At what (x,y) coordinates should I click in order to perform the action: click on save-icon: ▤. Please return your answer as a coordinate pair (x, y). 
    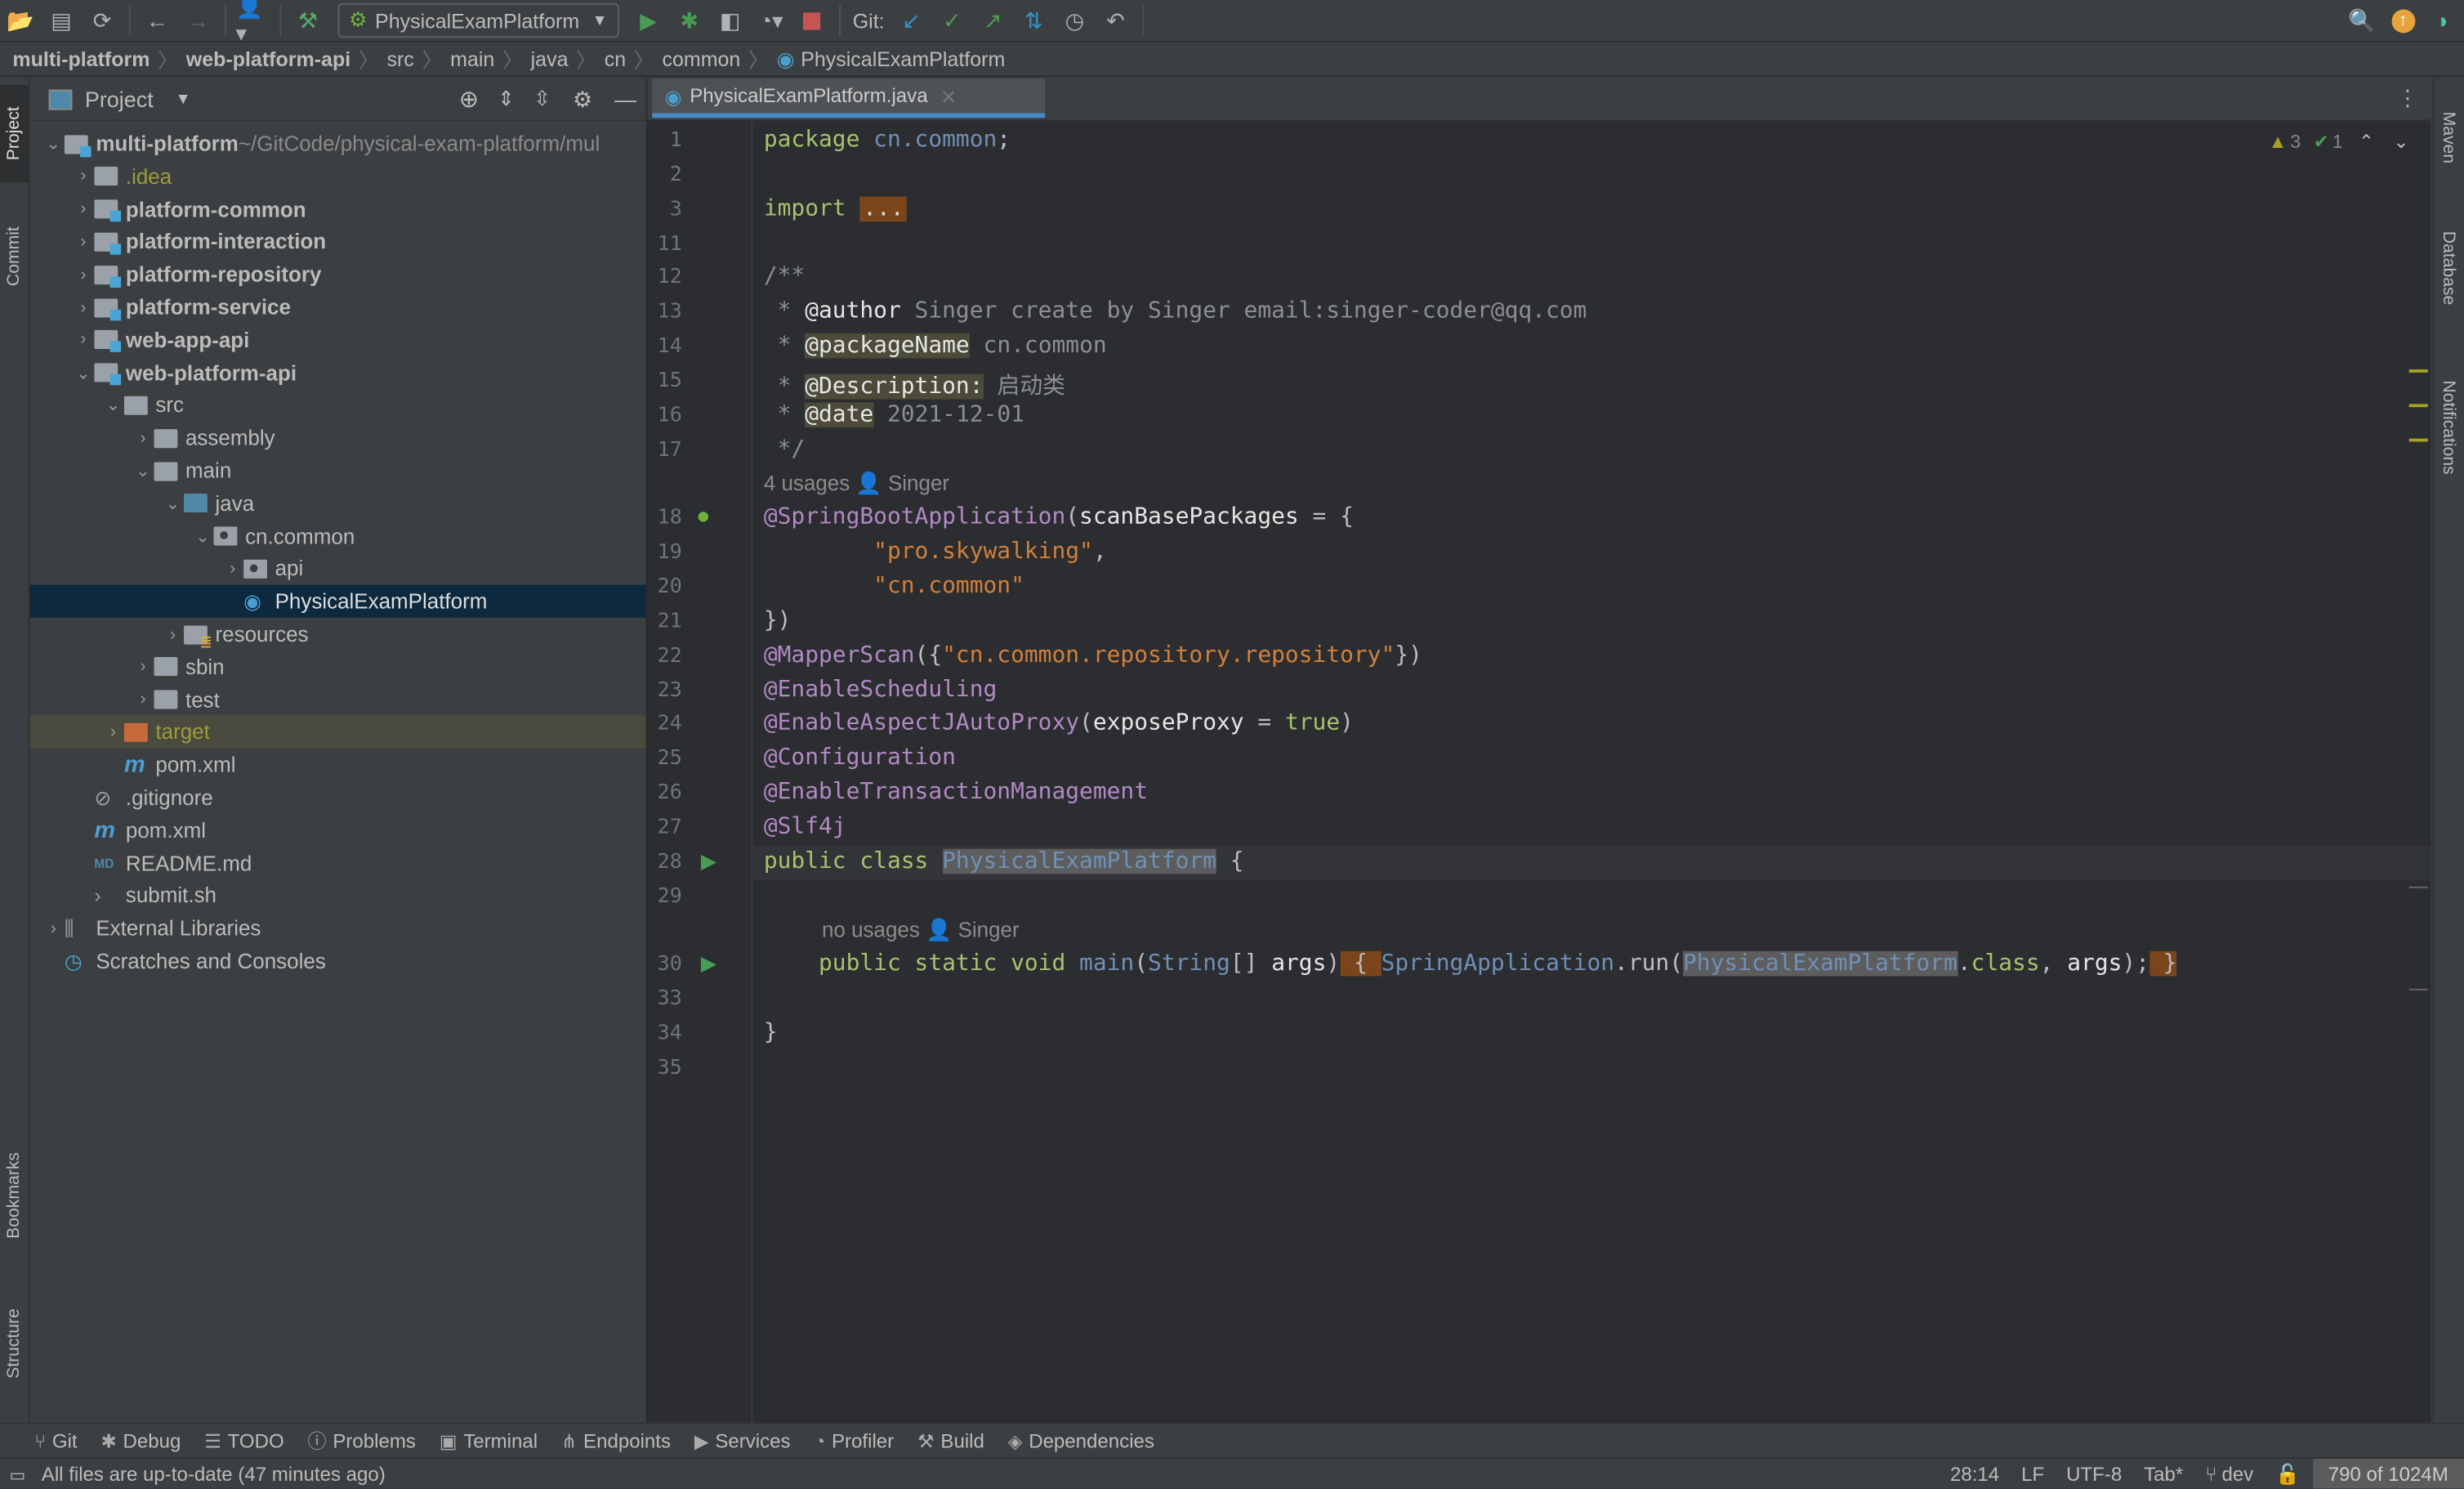
    Looking at the image, I should click on (61, 20).